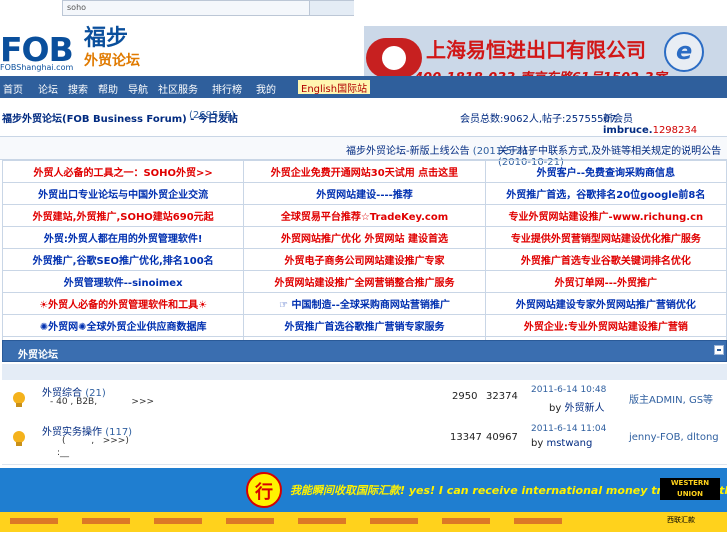 The image size is (727, 545). What do you see at coordinates (674, 437) in the screenshot?
I see `moderators: jenny-FOB, dltong` at bounding box center [674, 437].